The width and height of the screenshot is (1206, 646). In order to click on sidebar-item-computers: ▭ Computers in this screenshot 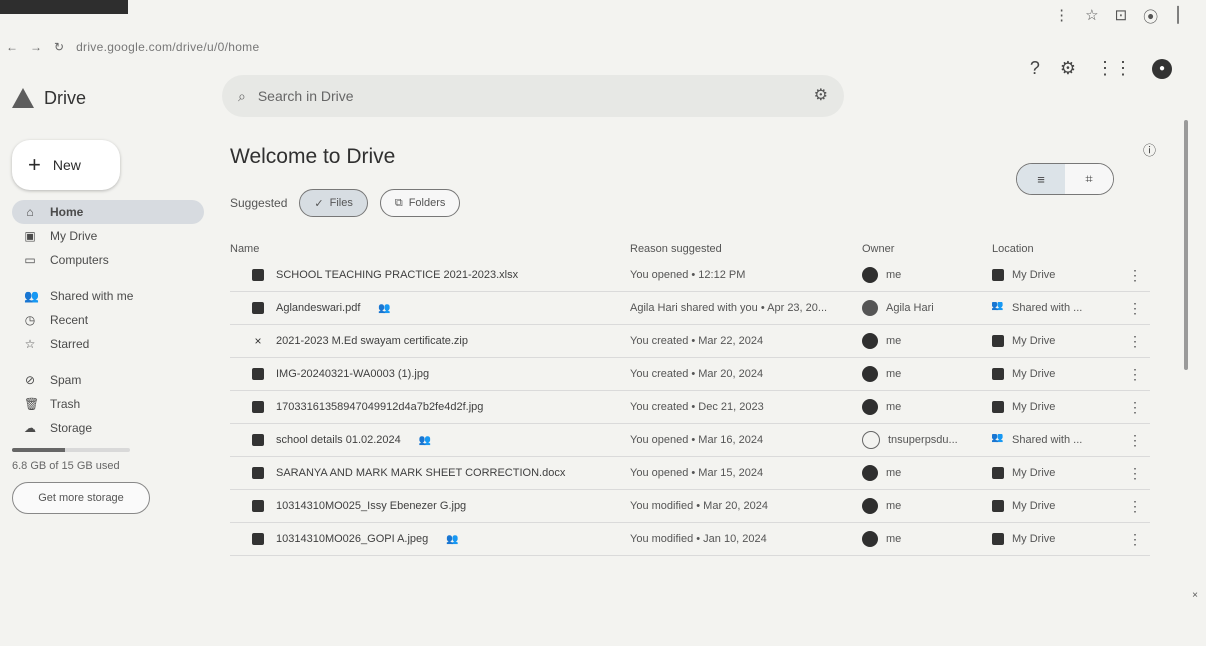, I will do `click(108, 260)`.